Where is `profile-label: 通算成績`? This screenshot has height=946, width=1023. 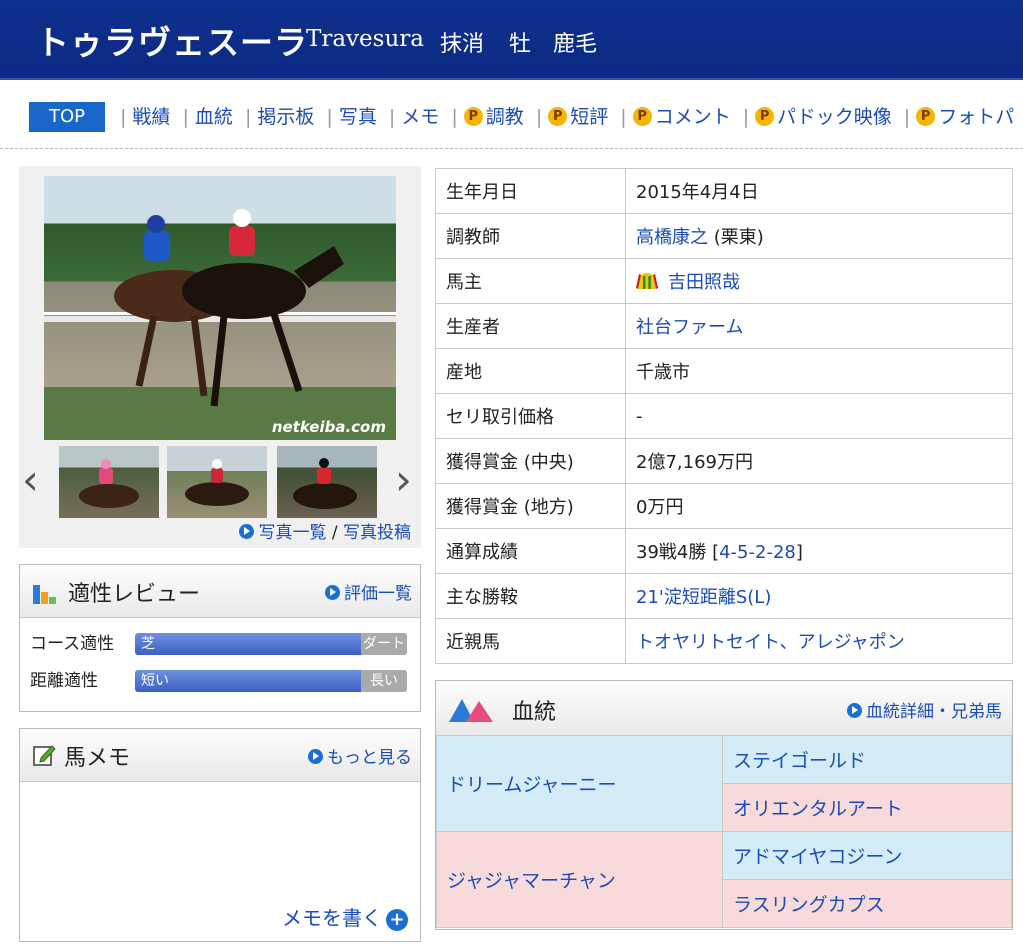
profile-label: 通算成績 is located at coordinates (530, 551).